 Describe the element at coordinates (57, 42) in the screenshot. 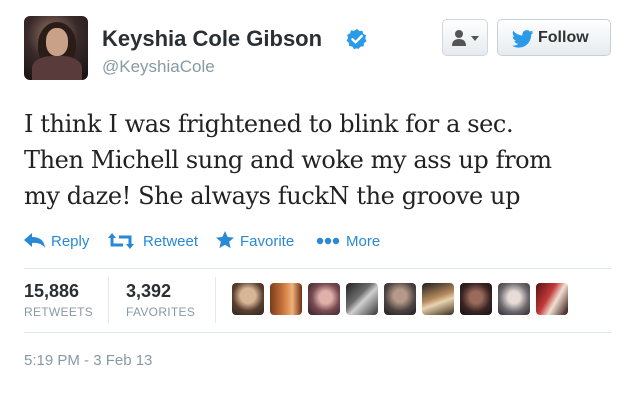

I see `avatar-face` at that location.